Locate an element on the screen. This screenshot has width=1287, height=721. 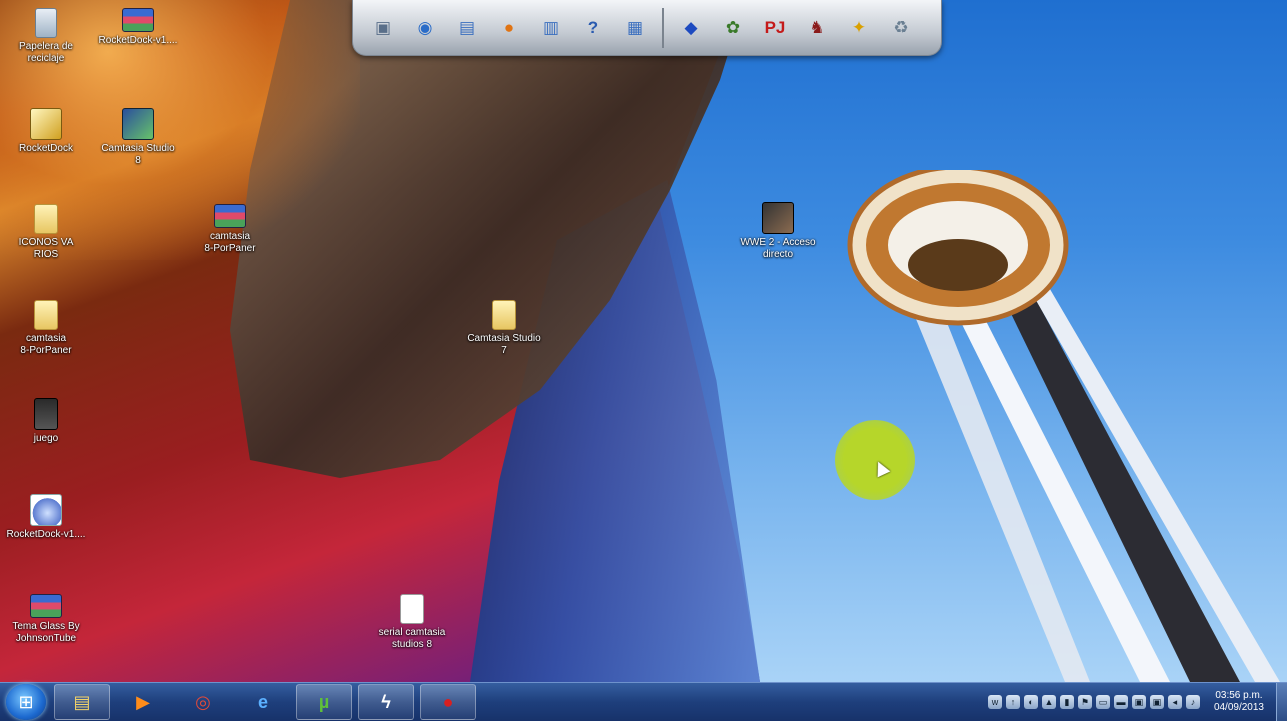
tray-icon: w is located at coordinates (994, 702).